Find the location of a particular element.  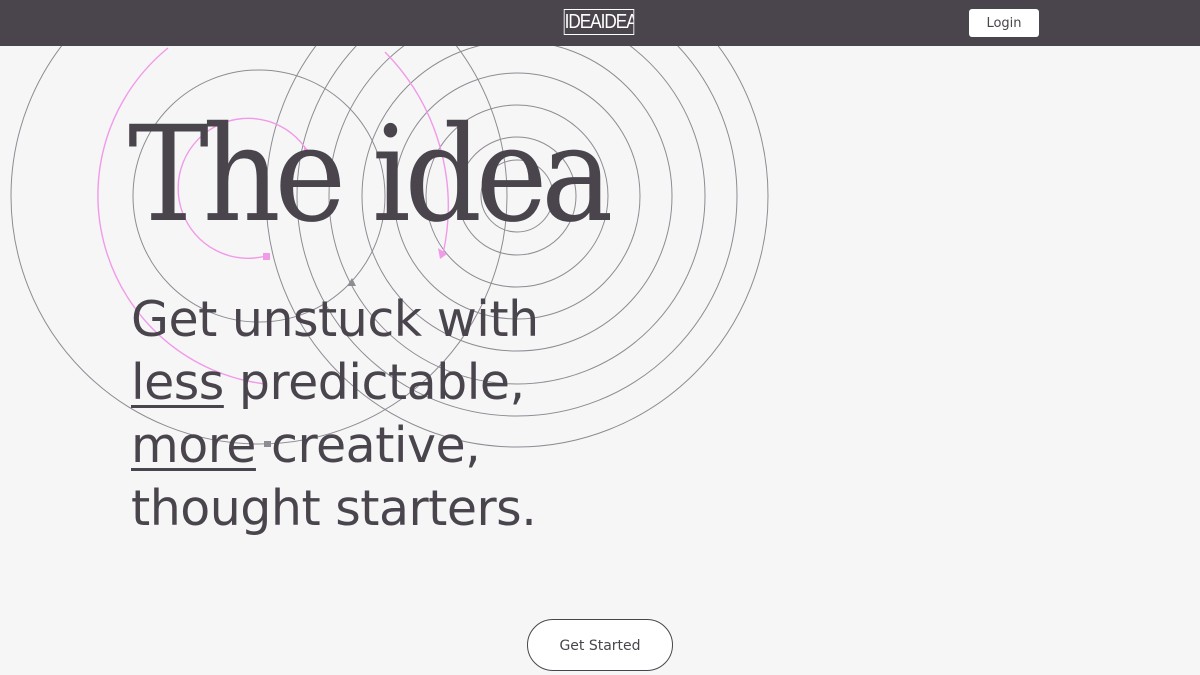

pink-node-square is located at coordinates (266, 256).